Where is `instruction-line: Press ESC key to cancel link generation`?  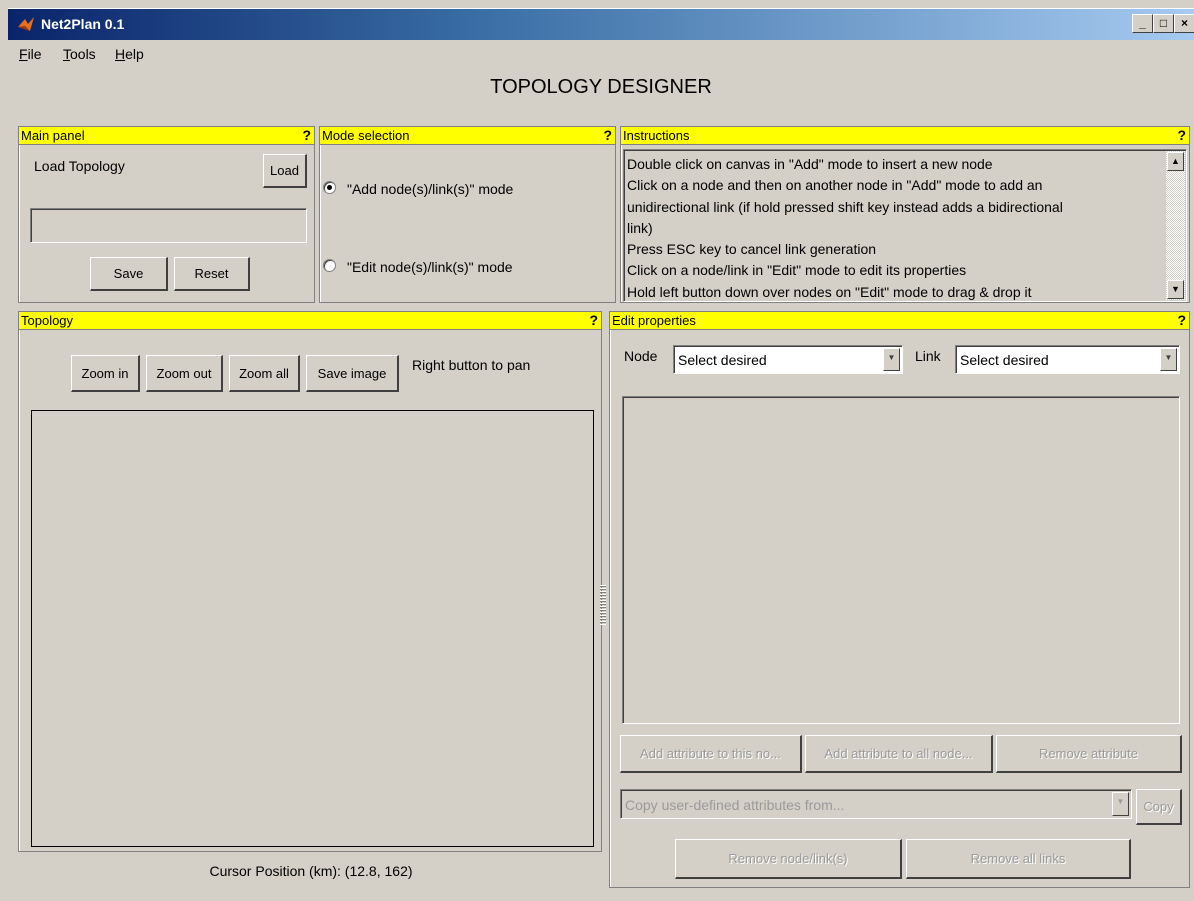
instruction-line: Press ESC key to cancel link generation is located at coordinates (752, 249).